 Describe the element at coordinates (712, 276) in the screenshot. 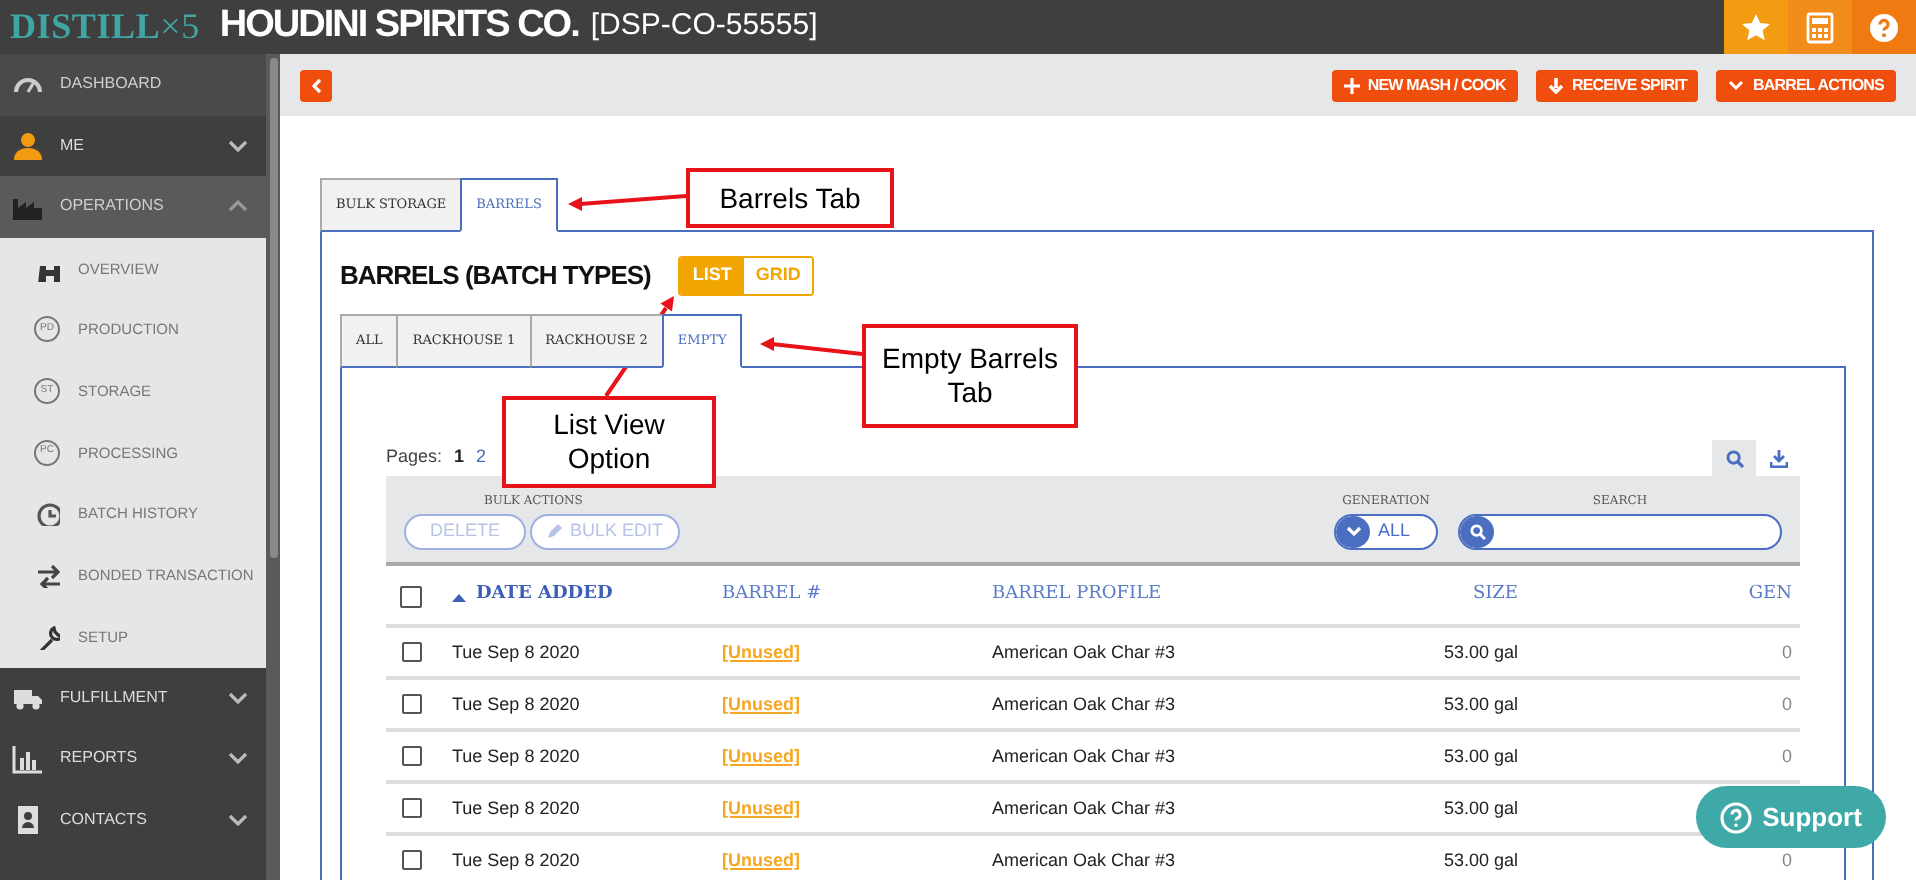

I see `view-toggle-button: LIST` at that location.